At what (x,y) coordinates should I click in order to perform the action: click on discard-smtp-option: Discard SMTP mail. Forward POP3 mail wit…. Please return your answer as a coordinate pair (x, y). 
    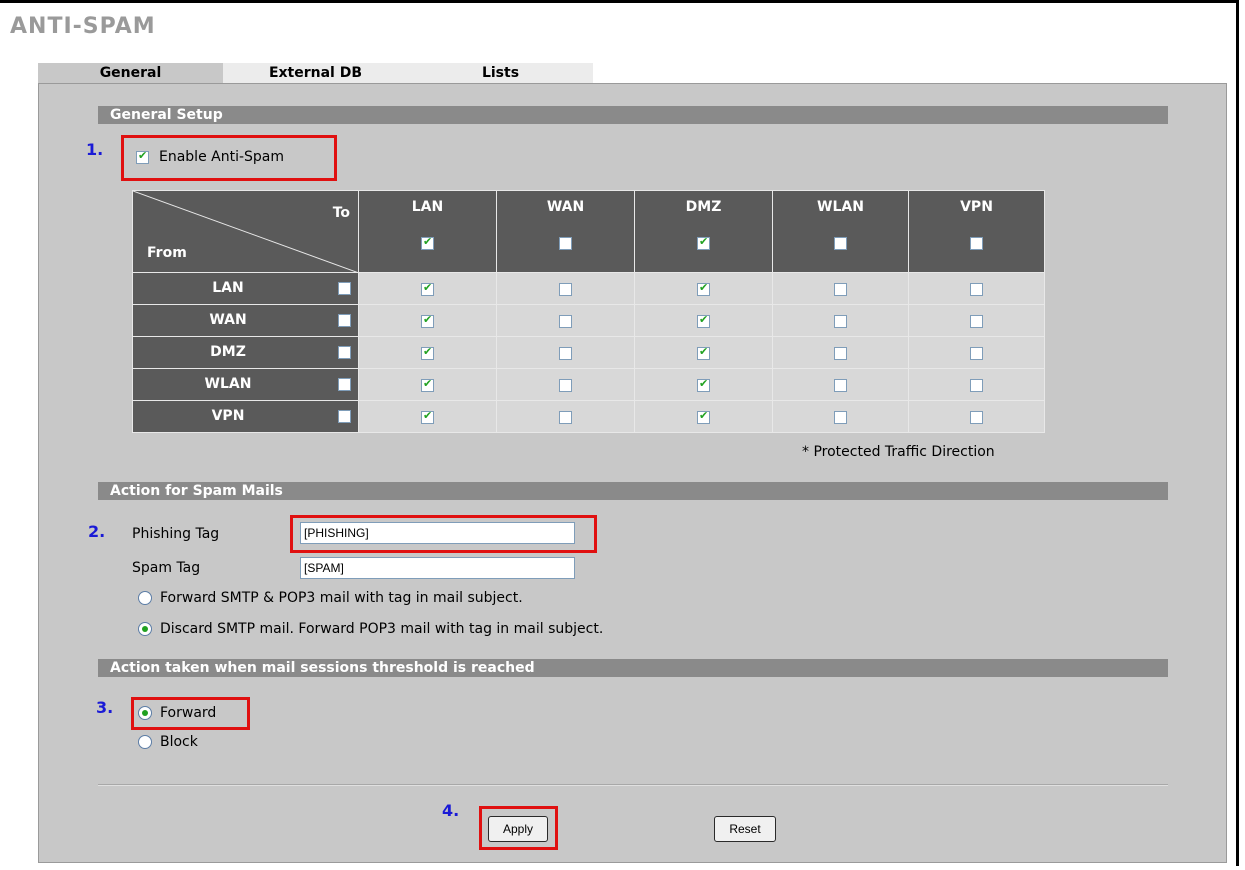
    Looking at the image, I should click on (370, 629).